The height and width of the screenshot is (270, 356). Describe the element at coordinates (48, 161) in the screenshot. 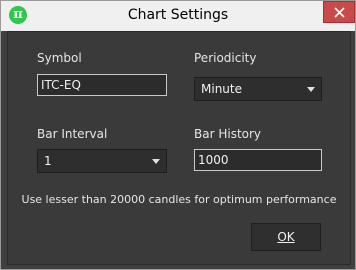

I see `bar-interval-value: 1` at that location.